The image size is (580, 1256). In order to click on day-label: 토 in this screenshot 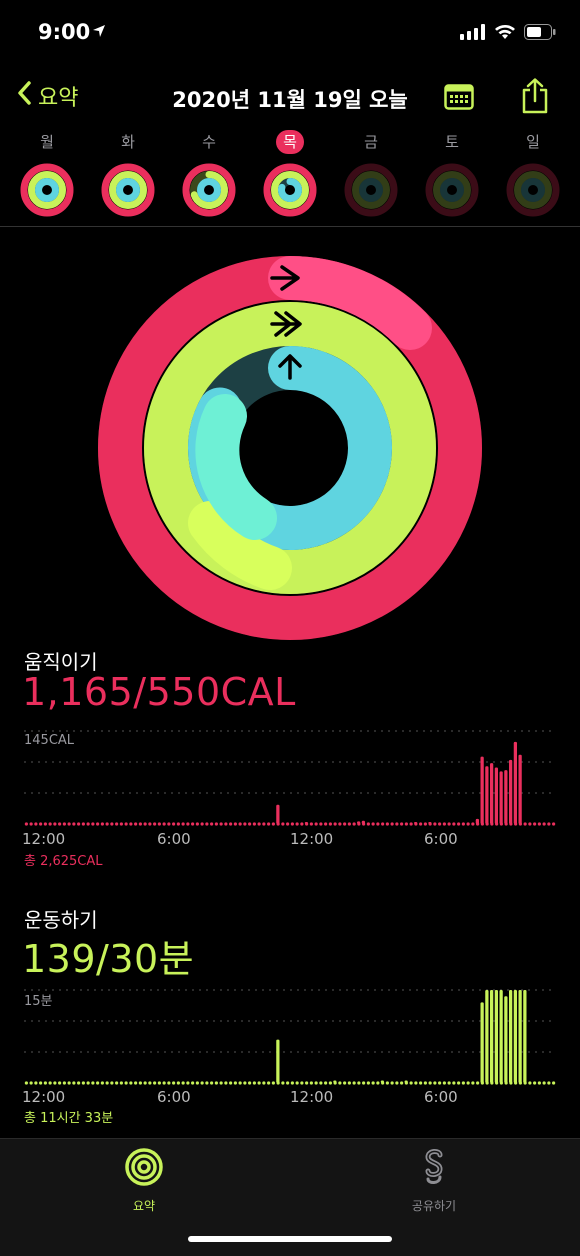, I will do `click(452, 142)`.